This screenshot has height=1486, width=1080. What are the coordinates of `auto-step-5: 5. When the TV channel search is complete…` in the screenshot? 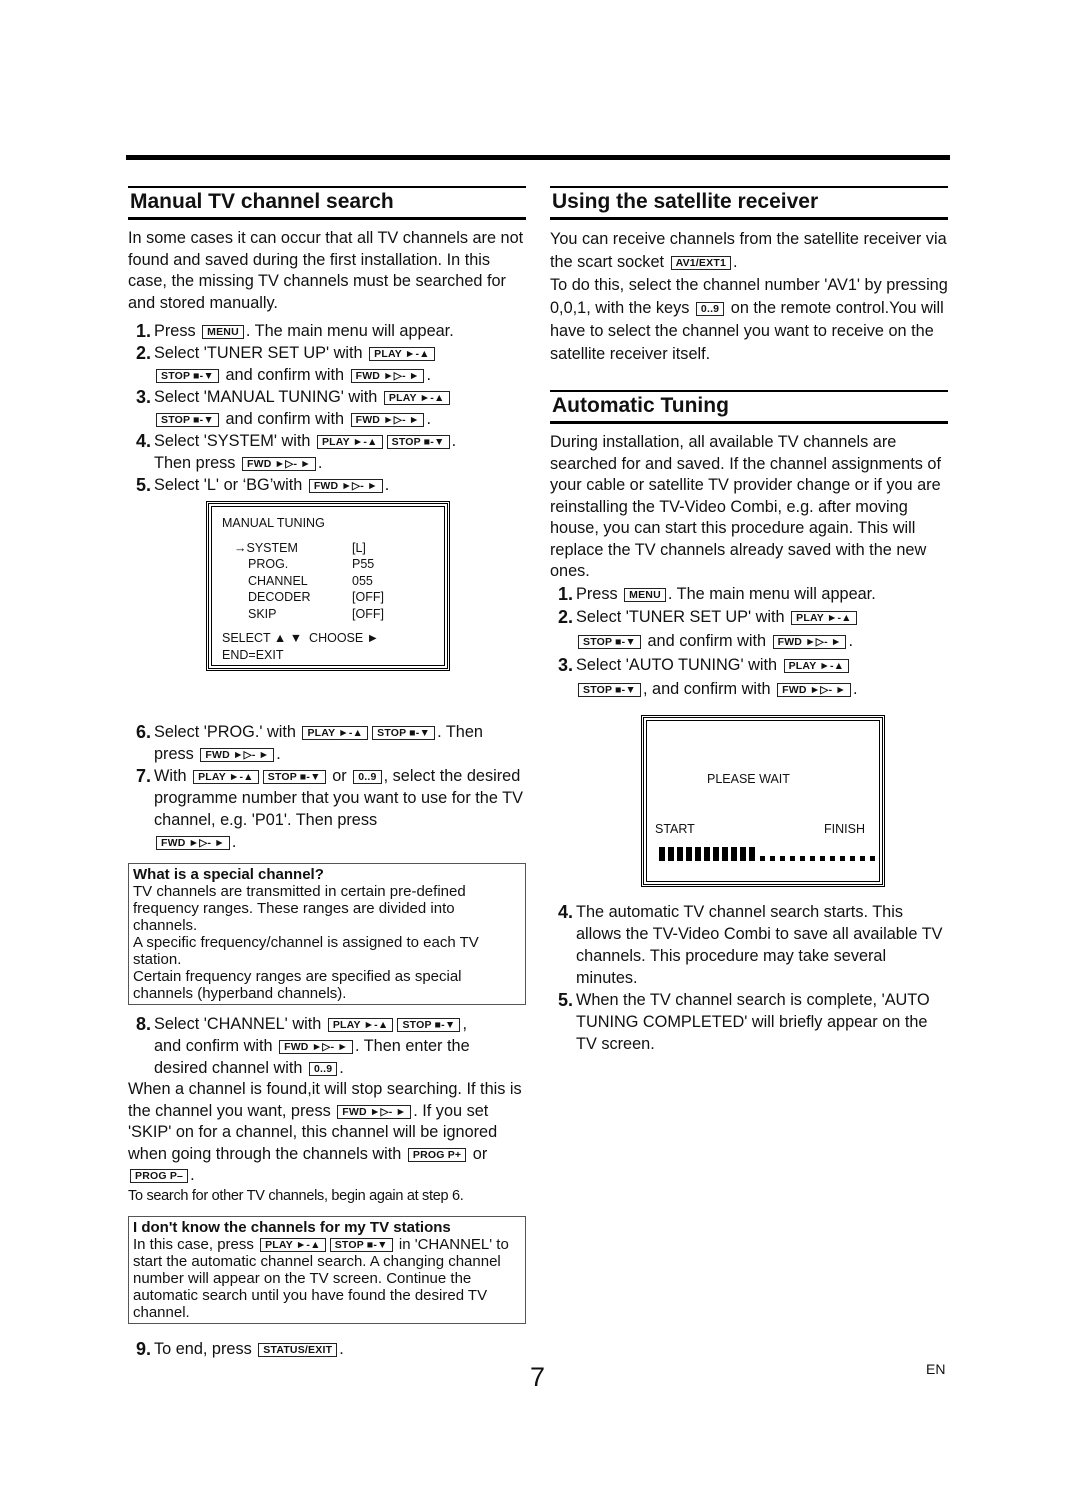 It's located at (749, 1022).